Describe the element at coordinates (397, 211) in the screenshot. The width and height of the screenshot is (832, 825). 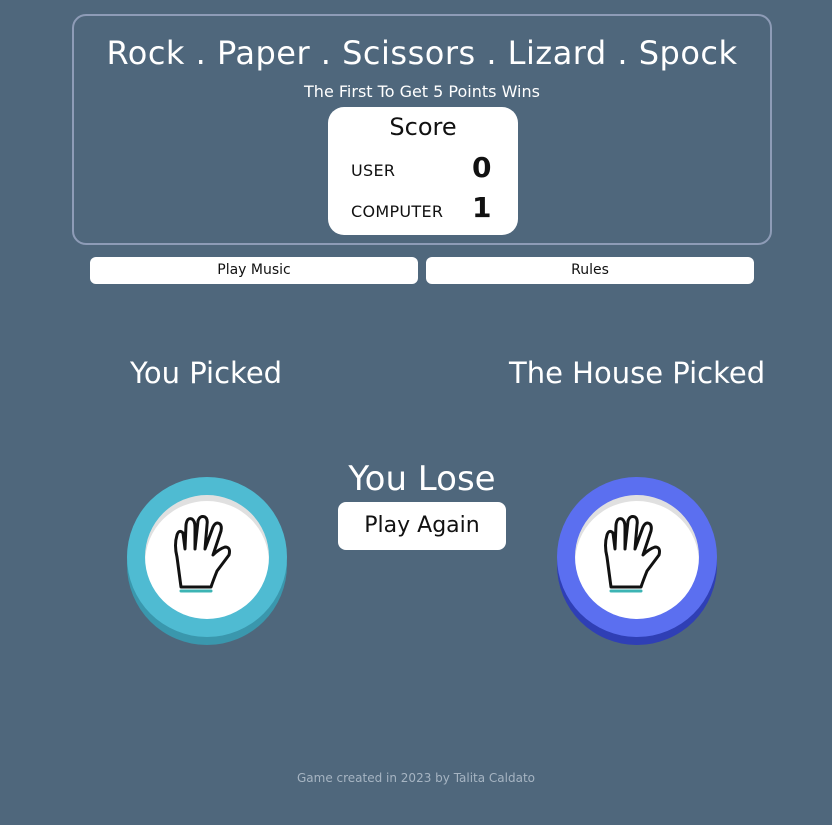
I see `computer-score-label: COMPUTER` at that location.